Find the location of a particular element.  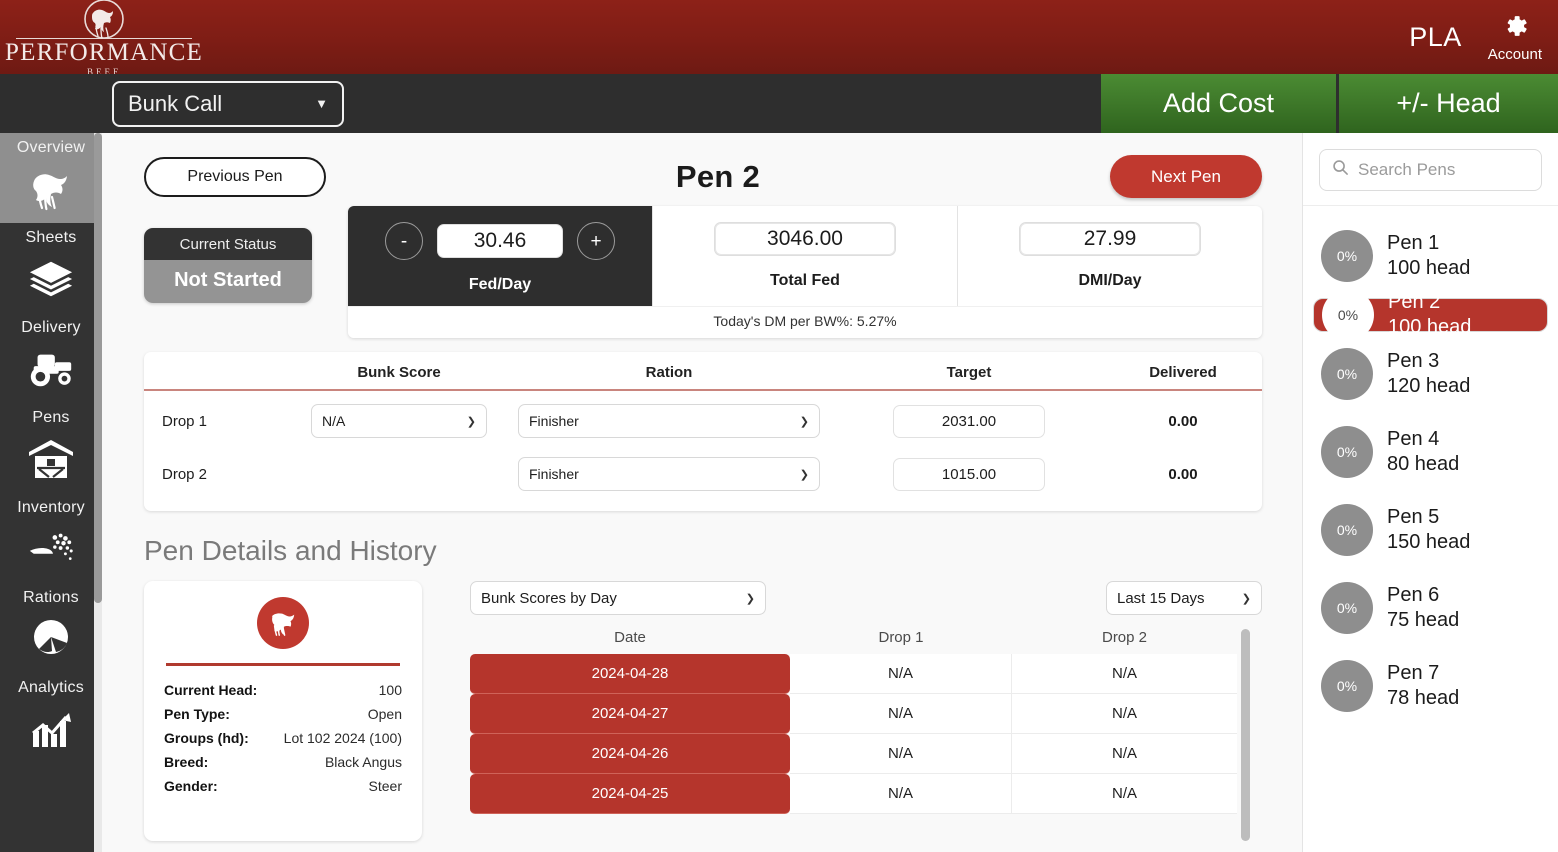

pen-name: Pen 2 is located at coordinates (1414, 302).